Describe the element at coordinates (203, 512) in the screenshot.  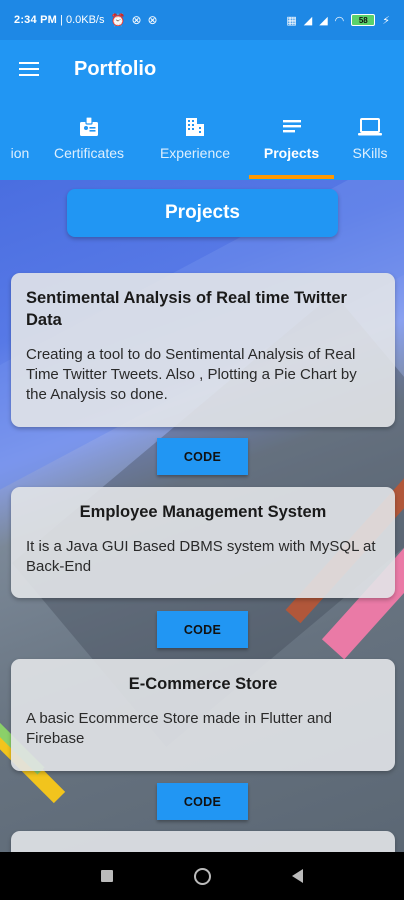
I see `project-title: Employee Management System` at that location.